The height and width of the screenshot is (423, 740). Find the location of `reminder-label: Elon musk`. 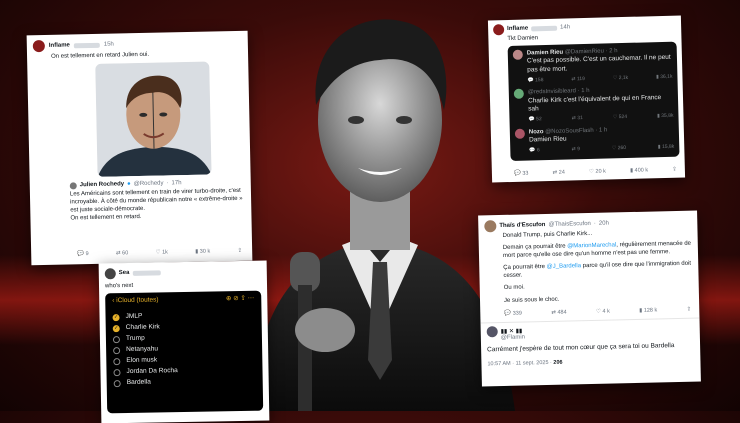

reminder-label: Elon musk is located at coordinates (141, 360).